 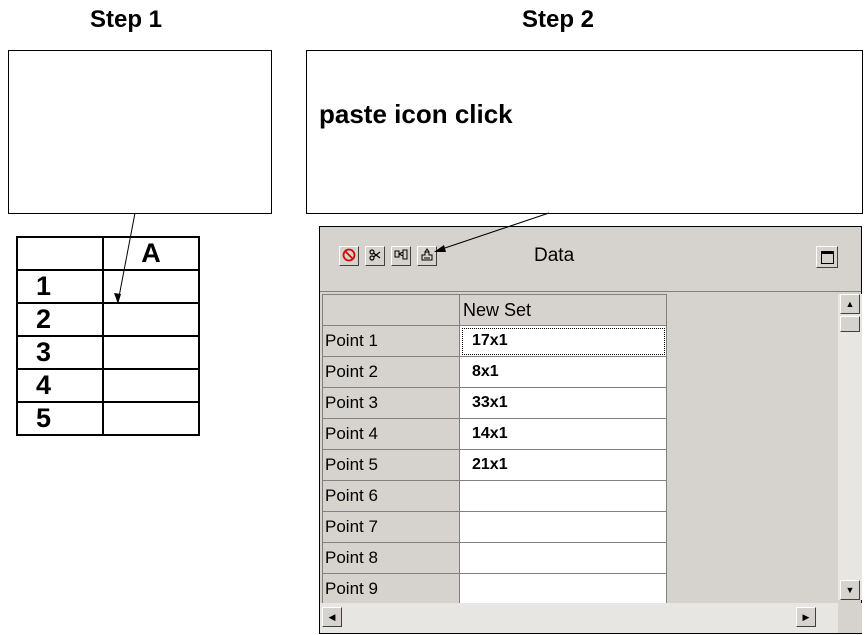 I want to click on scroll-right-button: ▶, so click(x=806, y=617).